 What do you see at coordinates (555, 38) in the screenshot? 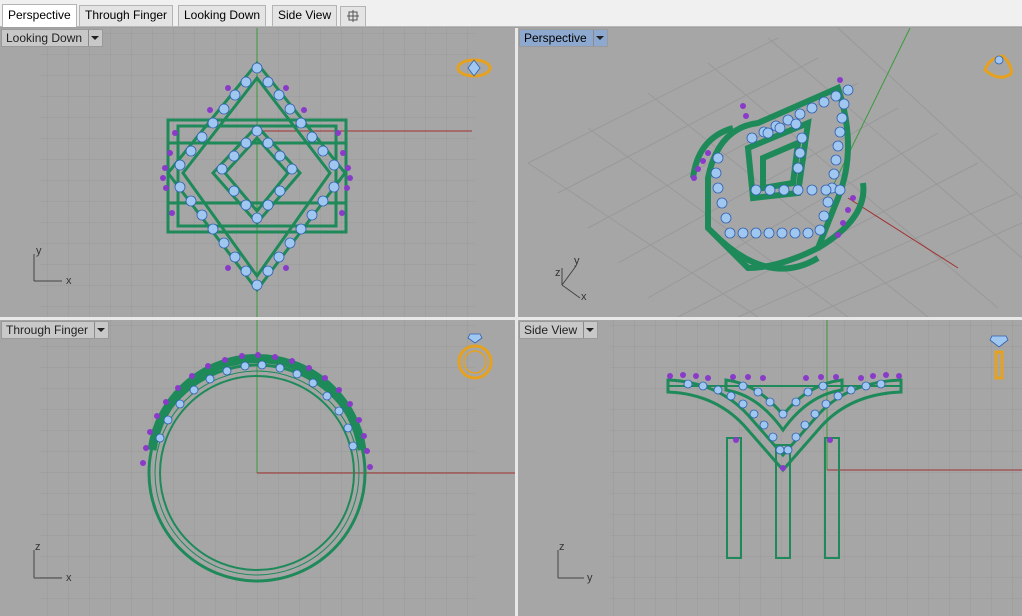
I see `viewport-title-label: Perspective` at bounding box center [555, 38].